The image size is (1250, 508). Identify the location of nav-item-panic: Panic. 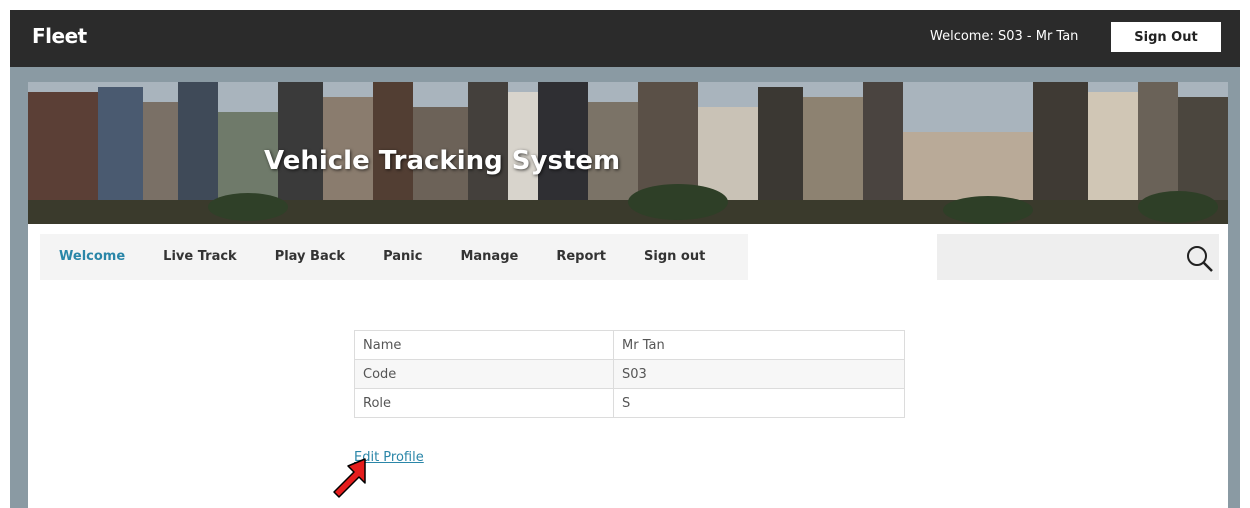
(402, 257).